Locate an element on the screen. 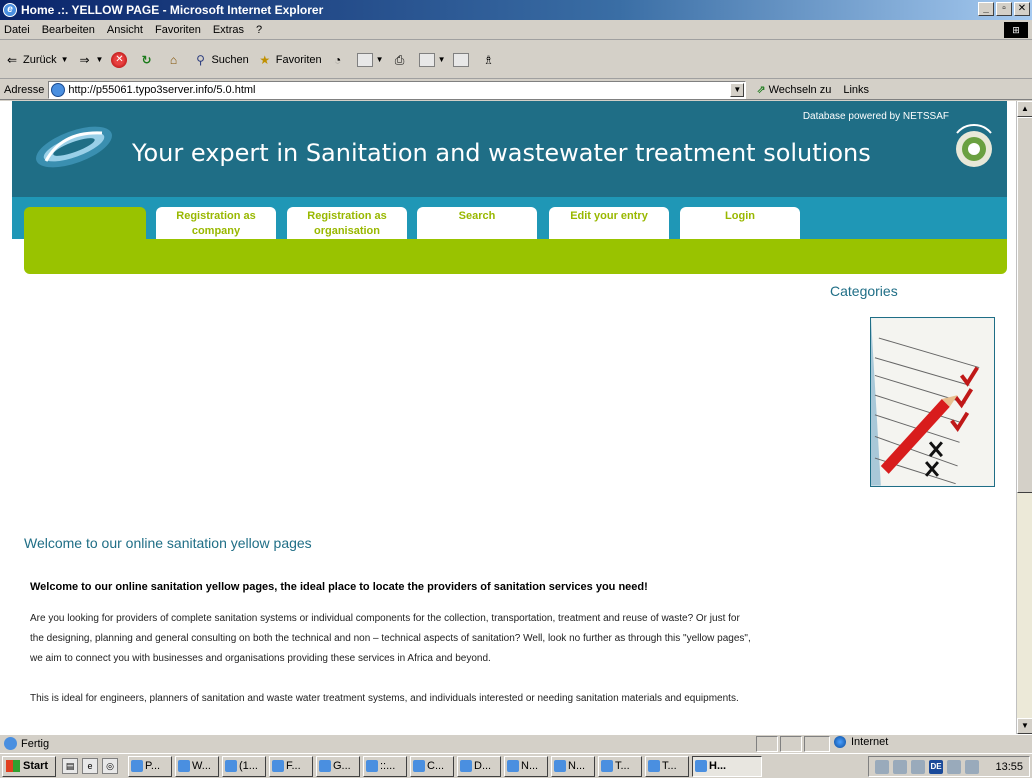 The height and width of the screenshot is (778, 1032). forward-dropdown-icon: ▼ is located at coordinates (100, 59).